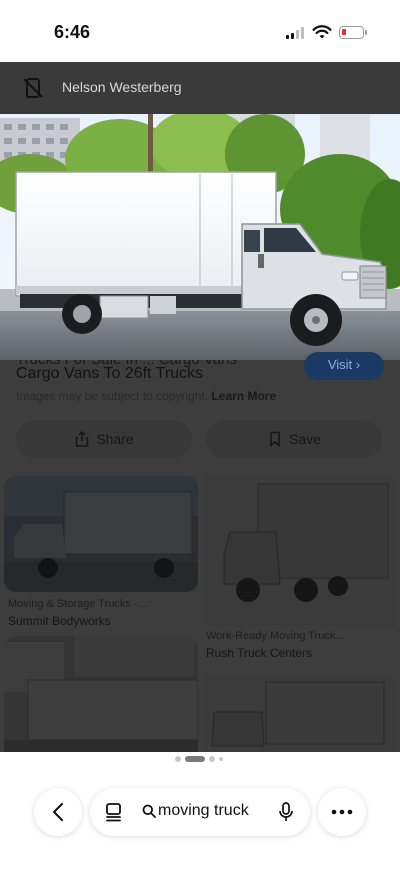 This screenshot has height=870, width=400. I want to click on page-indicator, so click(200, 760).